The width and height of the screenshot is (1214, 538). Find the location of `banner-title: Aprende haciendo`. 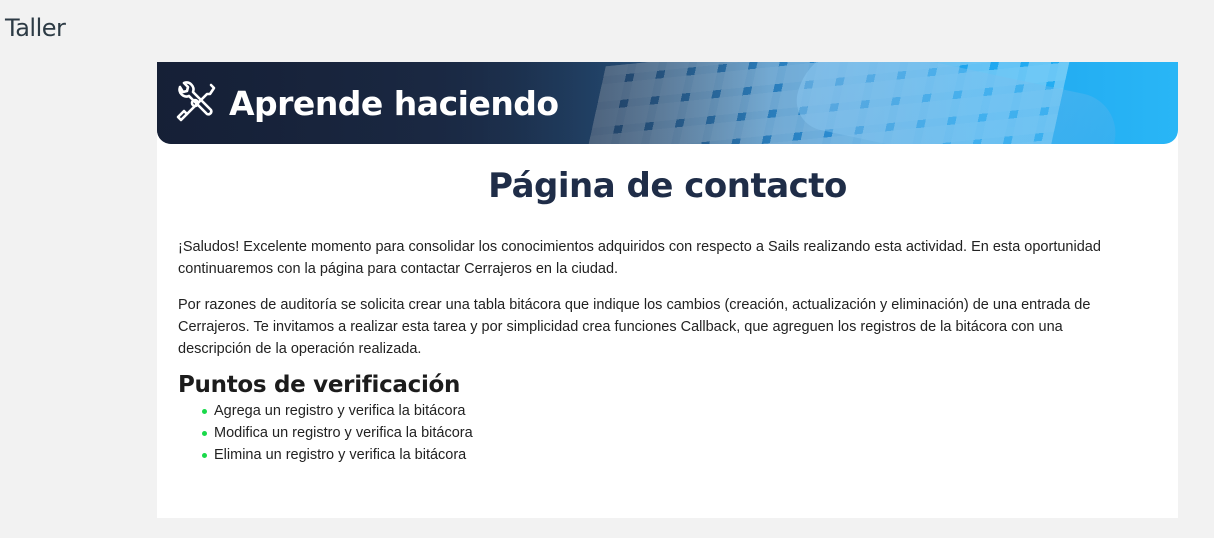

banner-title: Aprende haciendo is located at coordinates (394, 103).